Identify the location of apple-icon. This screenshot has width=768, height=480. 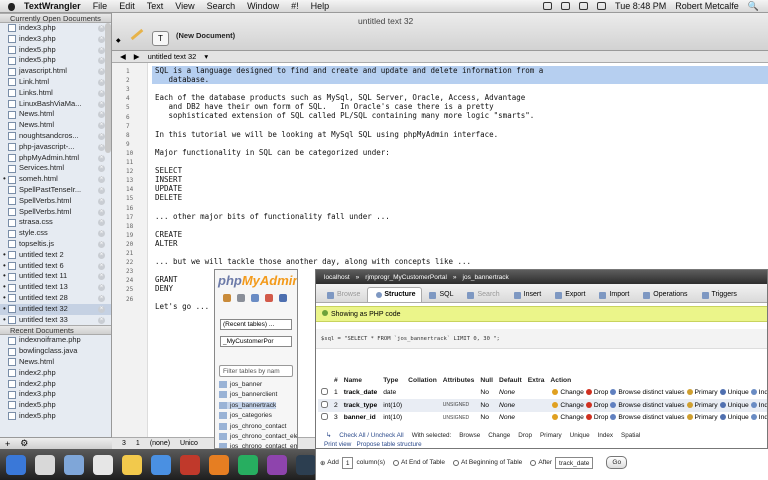
(12, 6).